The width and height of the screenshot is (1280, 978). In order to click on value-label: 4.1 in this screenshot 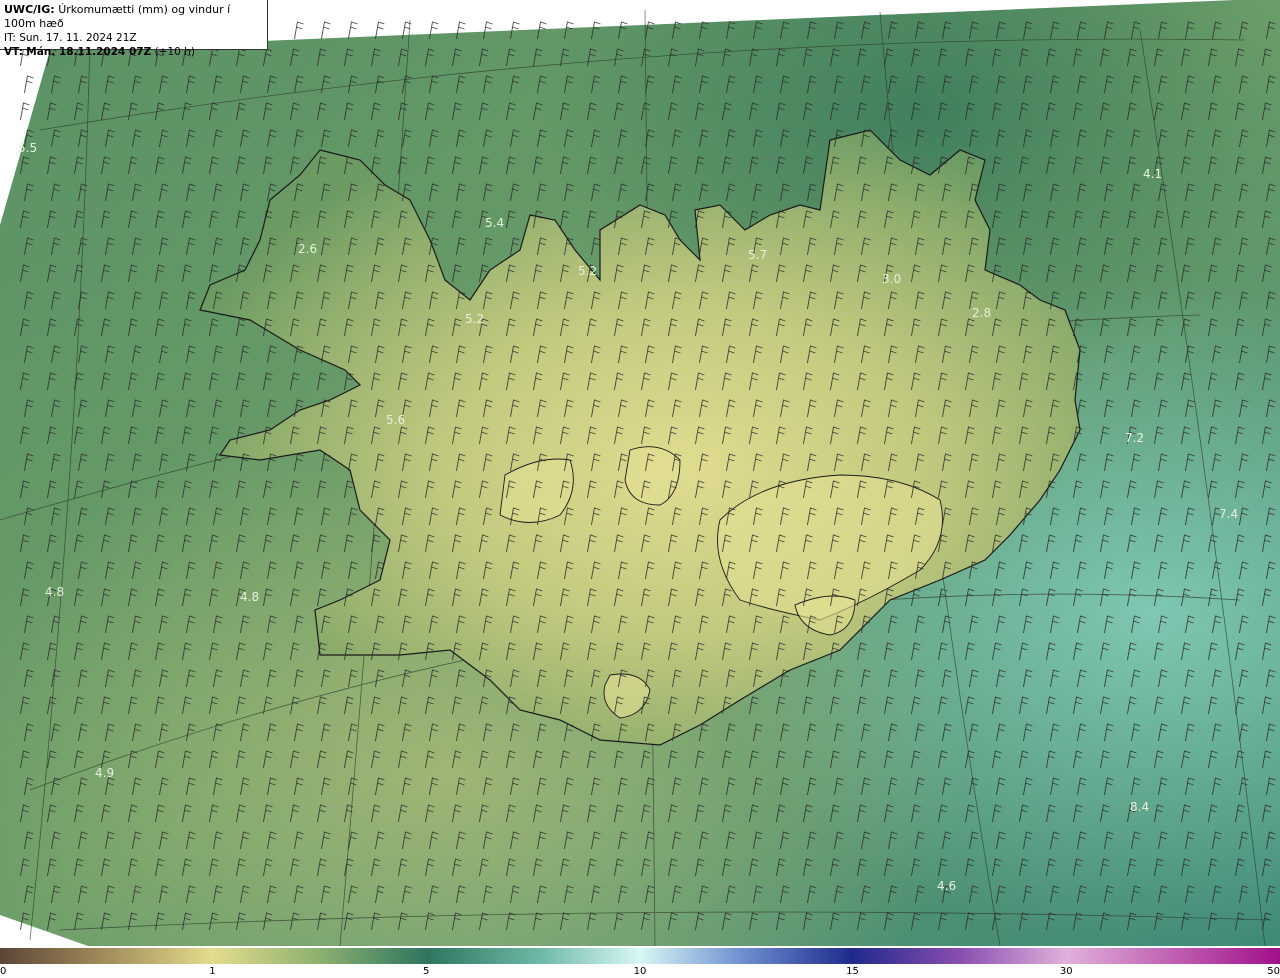, I will do `click(1152, 174)`.